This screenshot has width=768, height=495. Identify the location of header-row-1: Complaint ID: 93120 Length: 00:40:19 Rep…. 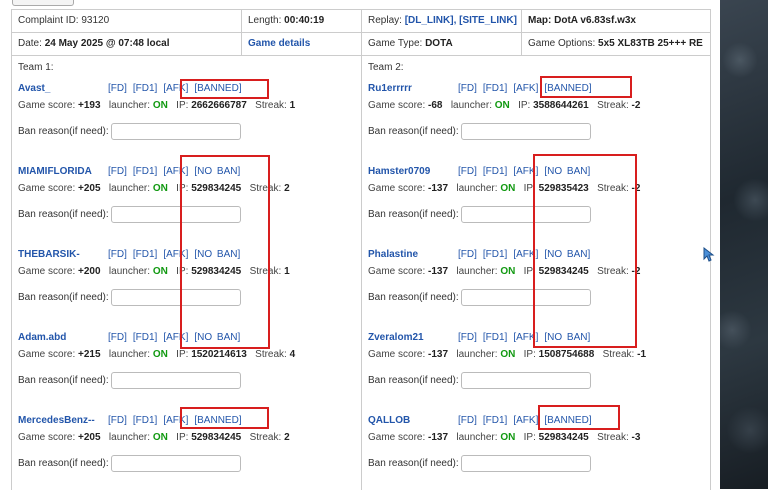
(361, 21).